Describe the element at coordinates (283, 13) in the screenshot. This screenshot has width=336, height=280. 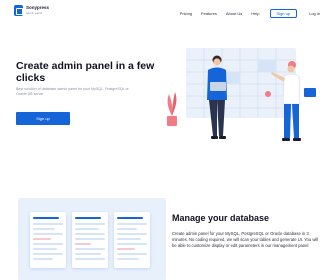
I see `nav-signup-button: Sign up` at that location.